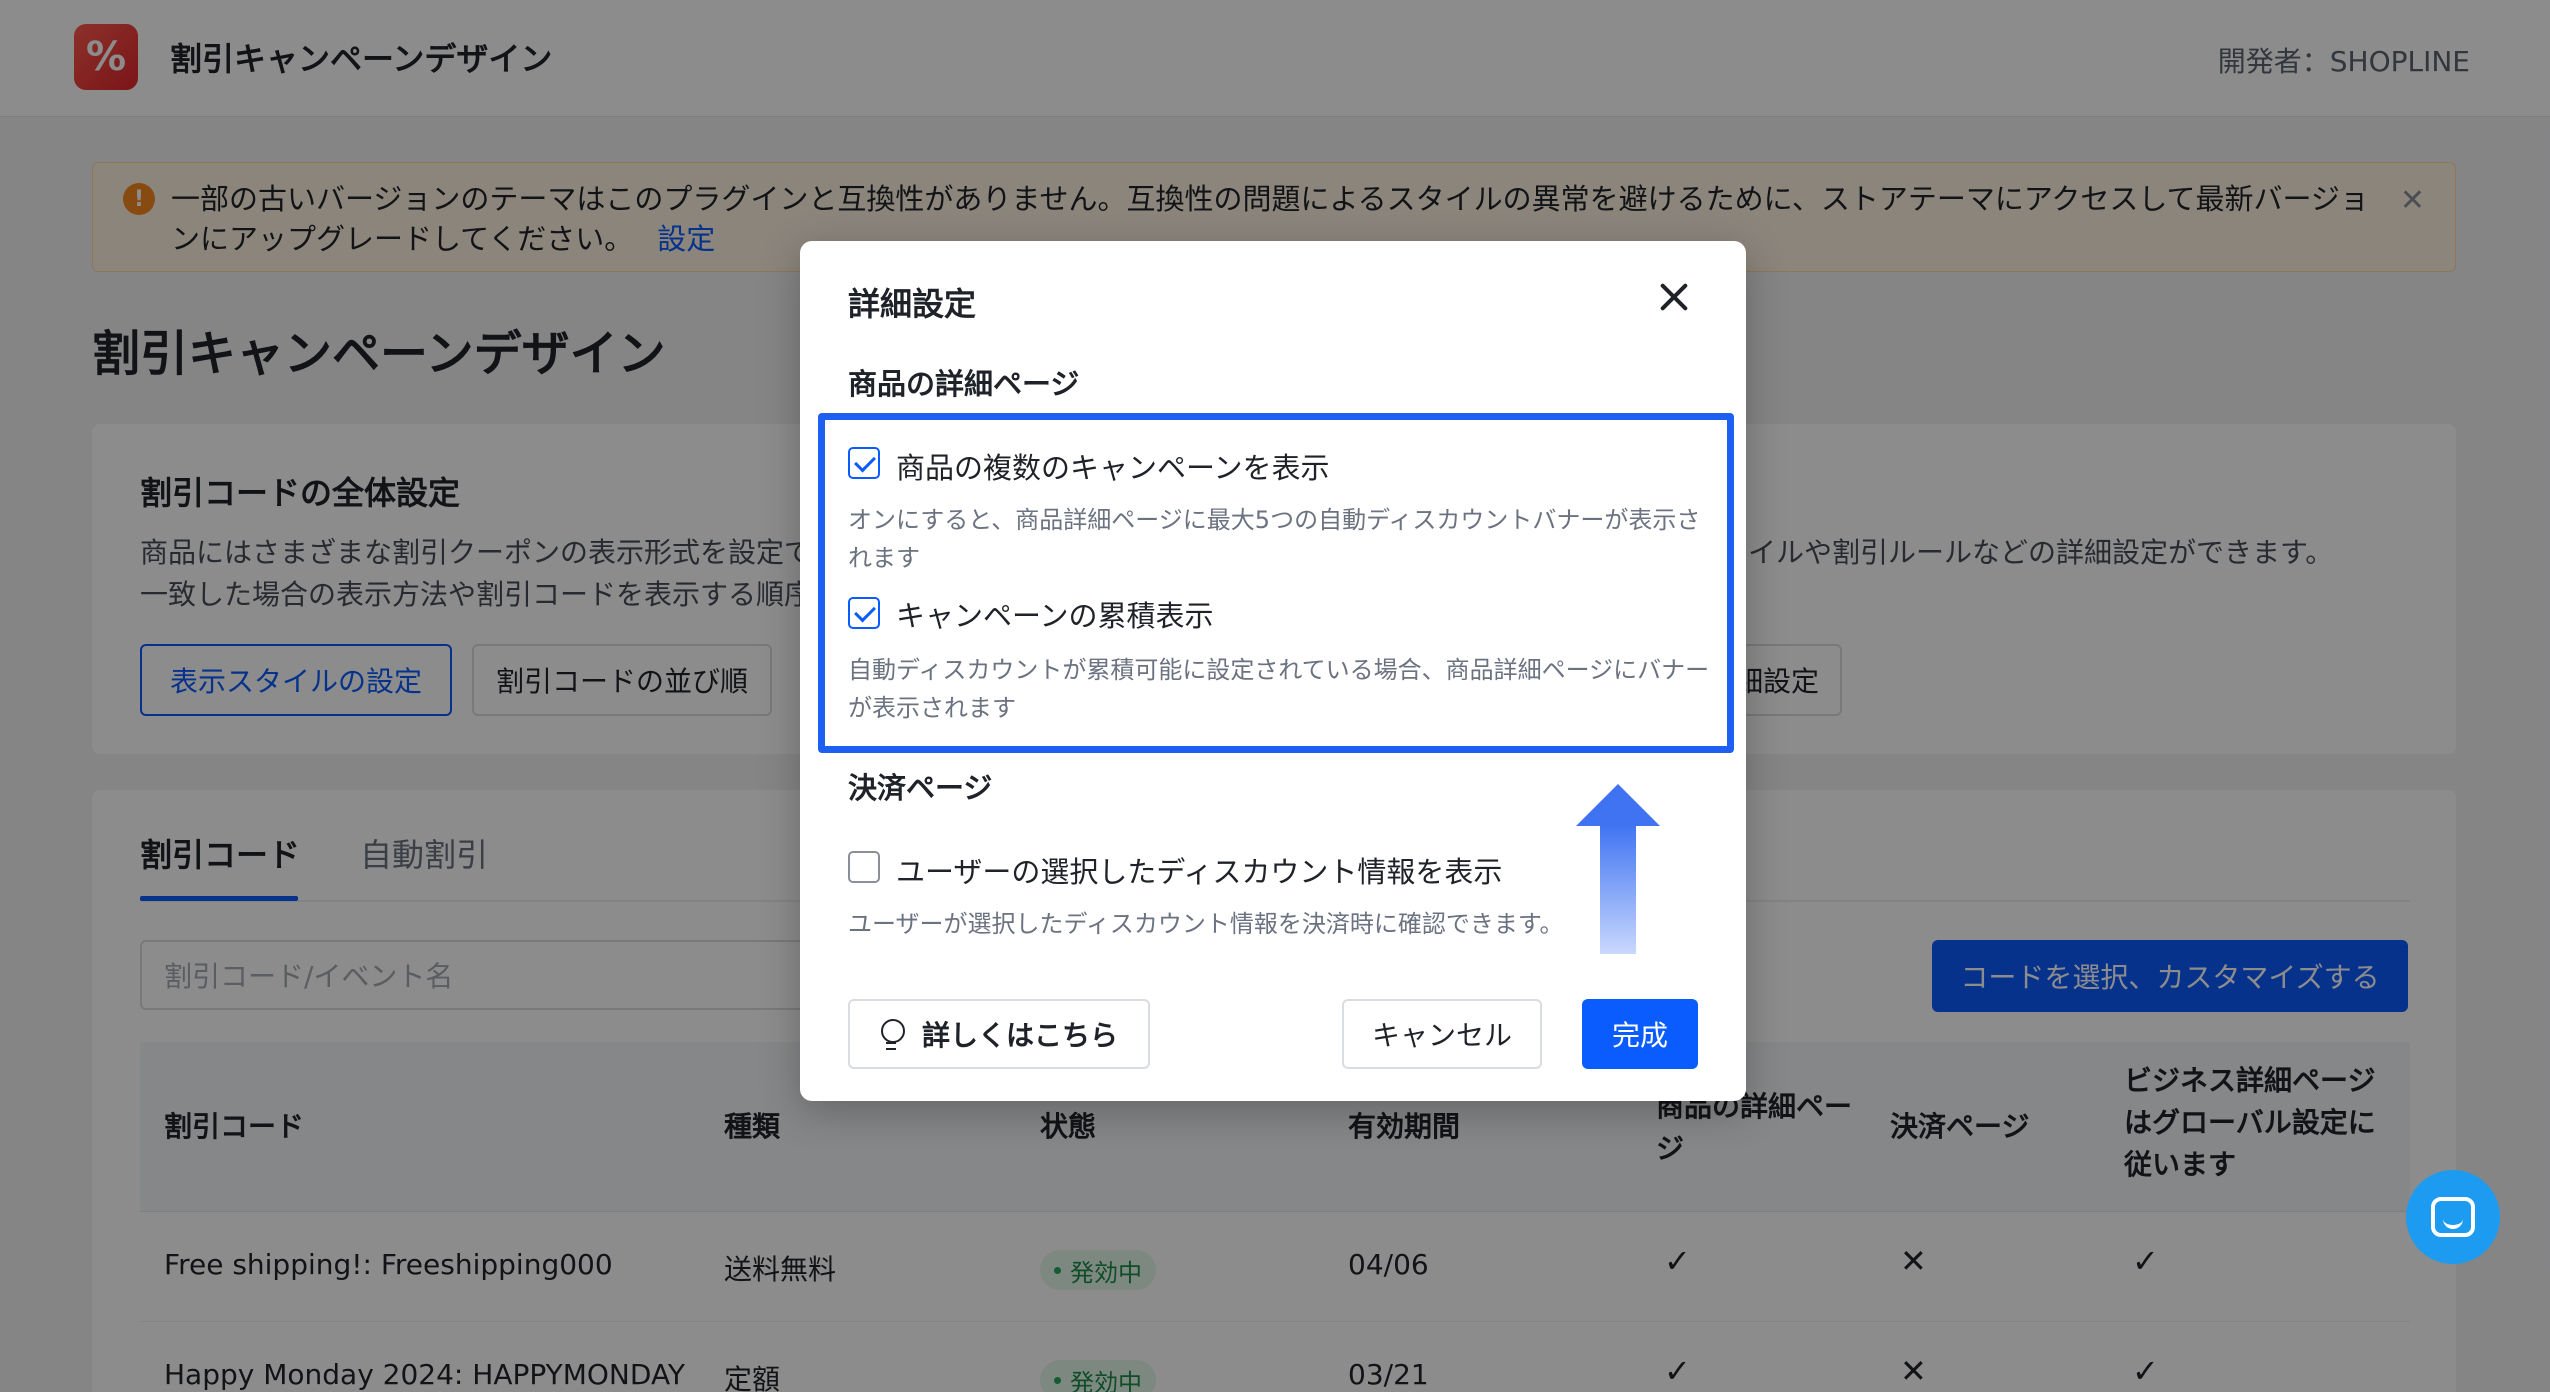 This screenshot has height=1392, width=2550. Describe the element at coordinates (1640, 1034) in the screenshot. I see `done-button: 完成` at that location.